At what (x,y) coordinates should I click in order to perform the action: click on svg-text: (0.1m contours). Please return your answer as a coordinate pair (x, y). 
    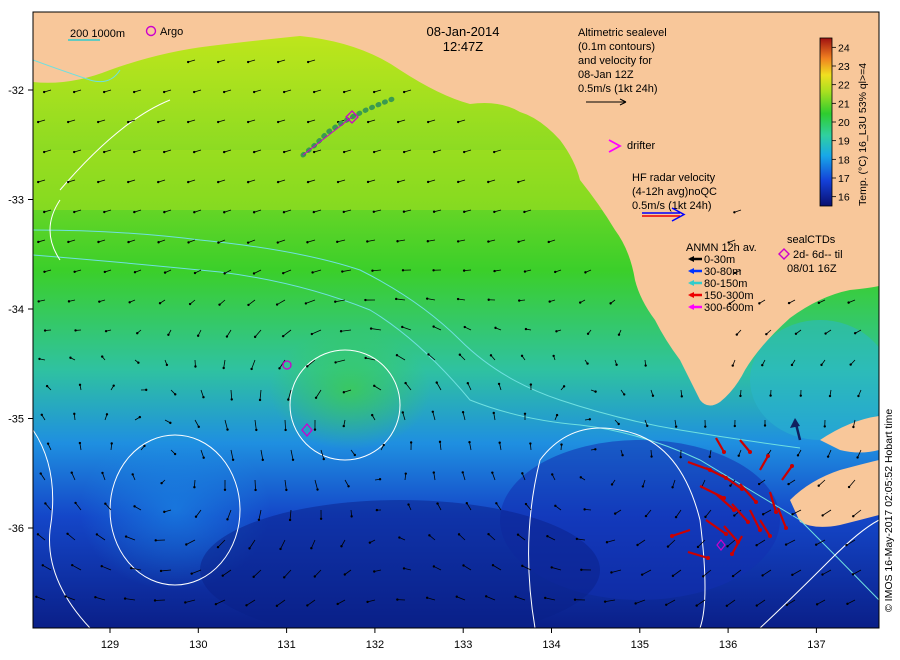
    Looking at the image, I should click on (616, 47).